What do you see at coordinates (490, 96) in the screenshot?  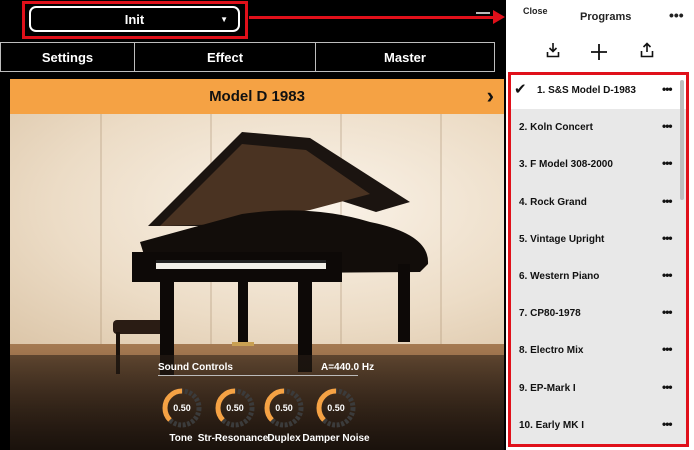 I see `chevron-right-icon: ›` at bounding box center [490, 96].